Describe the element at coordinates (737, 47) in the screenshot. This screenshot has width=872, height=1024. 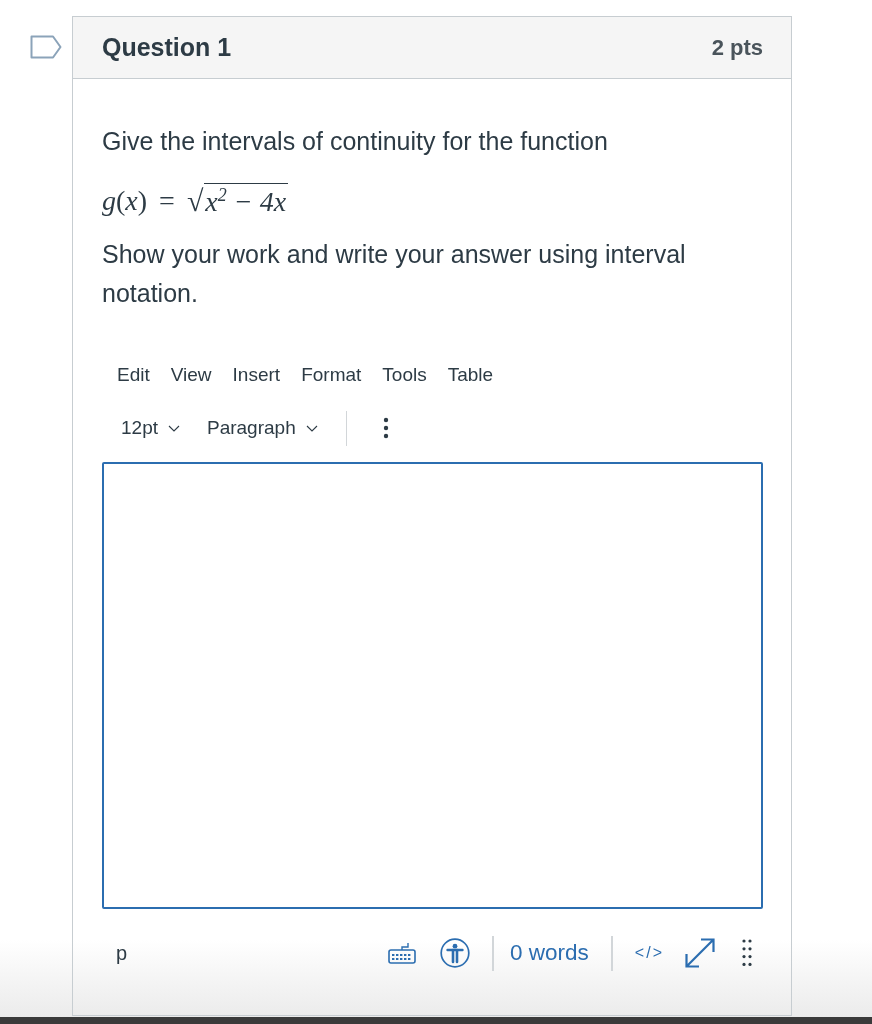
I see `question-points: 2 pts` at that location.